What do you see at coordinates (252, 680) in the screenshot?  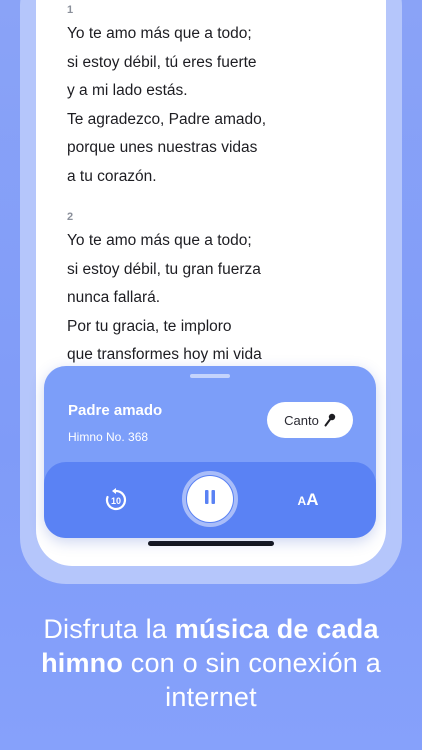 I see `promo-text-2: con o sin conexión a internet` at bounding box center [252, 680].